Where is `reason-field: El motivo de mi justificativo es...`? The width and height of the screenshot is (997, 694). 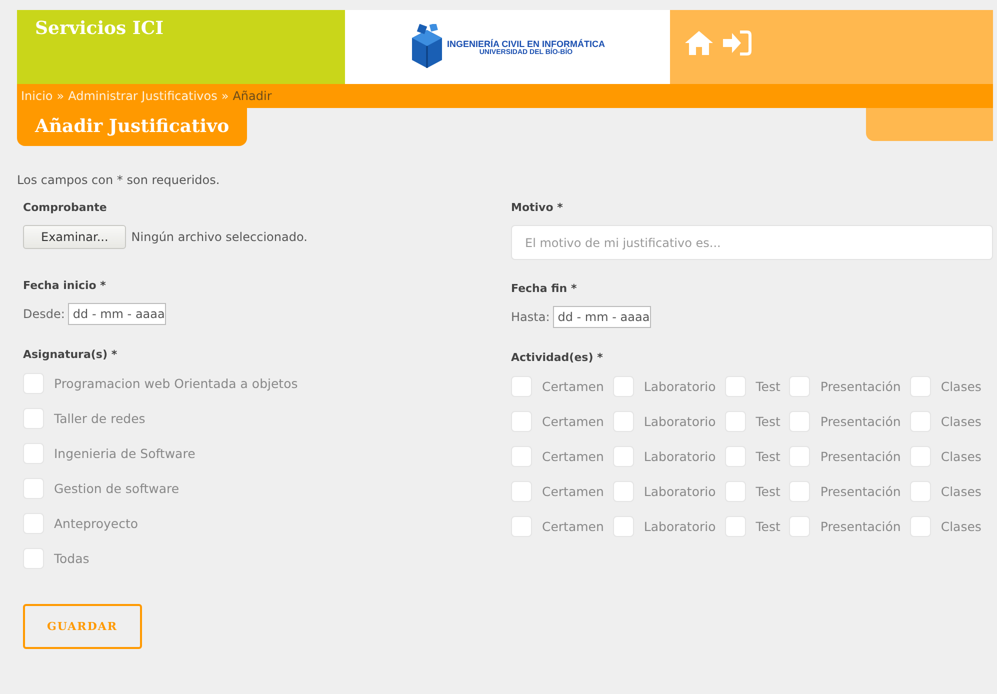
reason-field: El motivo de mi justificativo es... is located at coordinates (752, 242).